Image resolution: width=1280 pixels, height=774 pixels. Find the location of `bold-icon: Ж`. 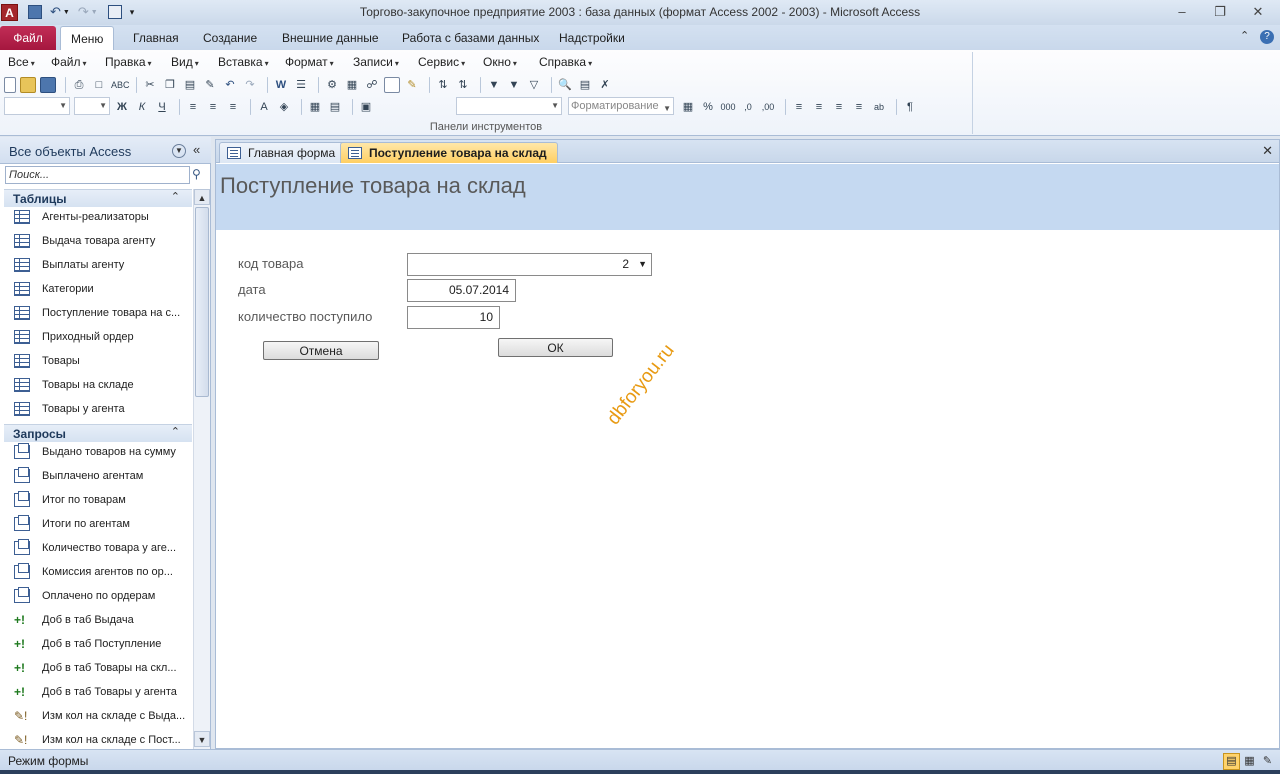

bold-icon: Ж is located at coordinates (122, 107).